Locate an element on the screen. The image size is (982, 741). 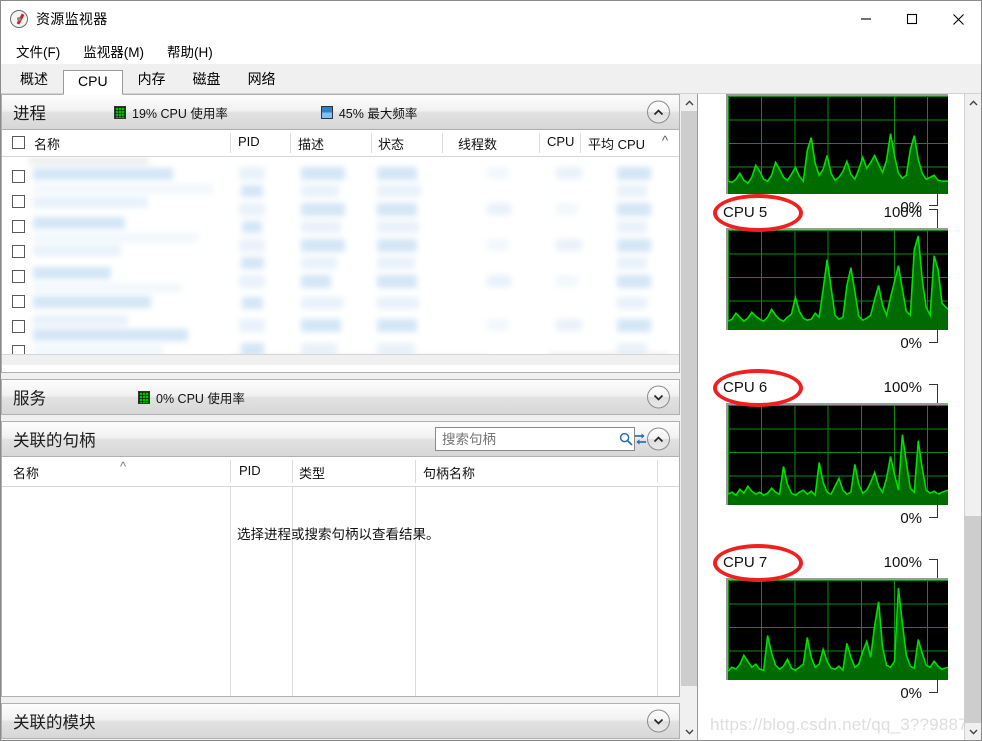
cpu-5-axis-100: 100% is located at coordinates (902, 212).